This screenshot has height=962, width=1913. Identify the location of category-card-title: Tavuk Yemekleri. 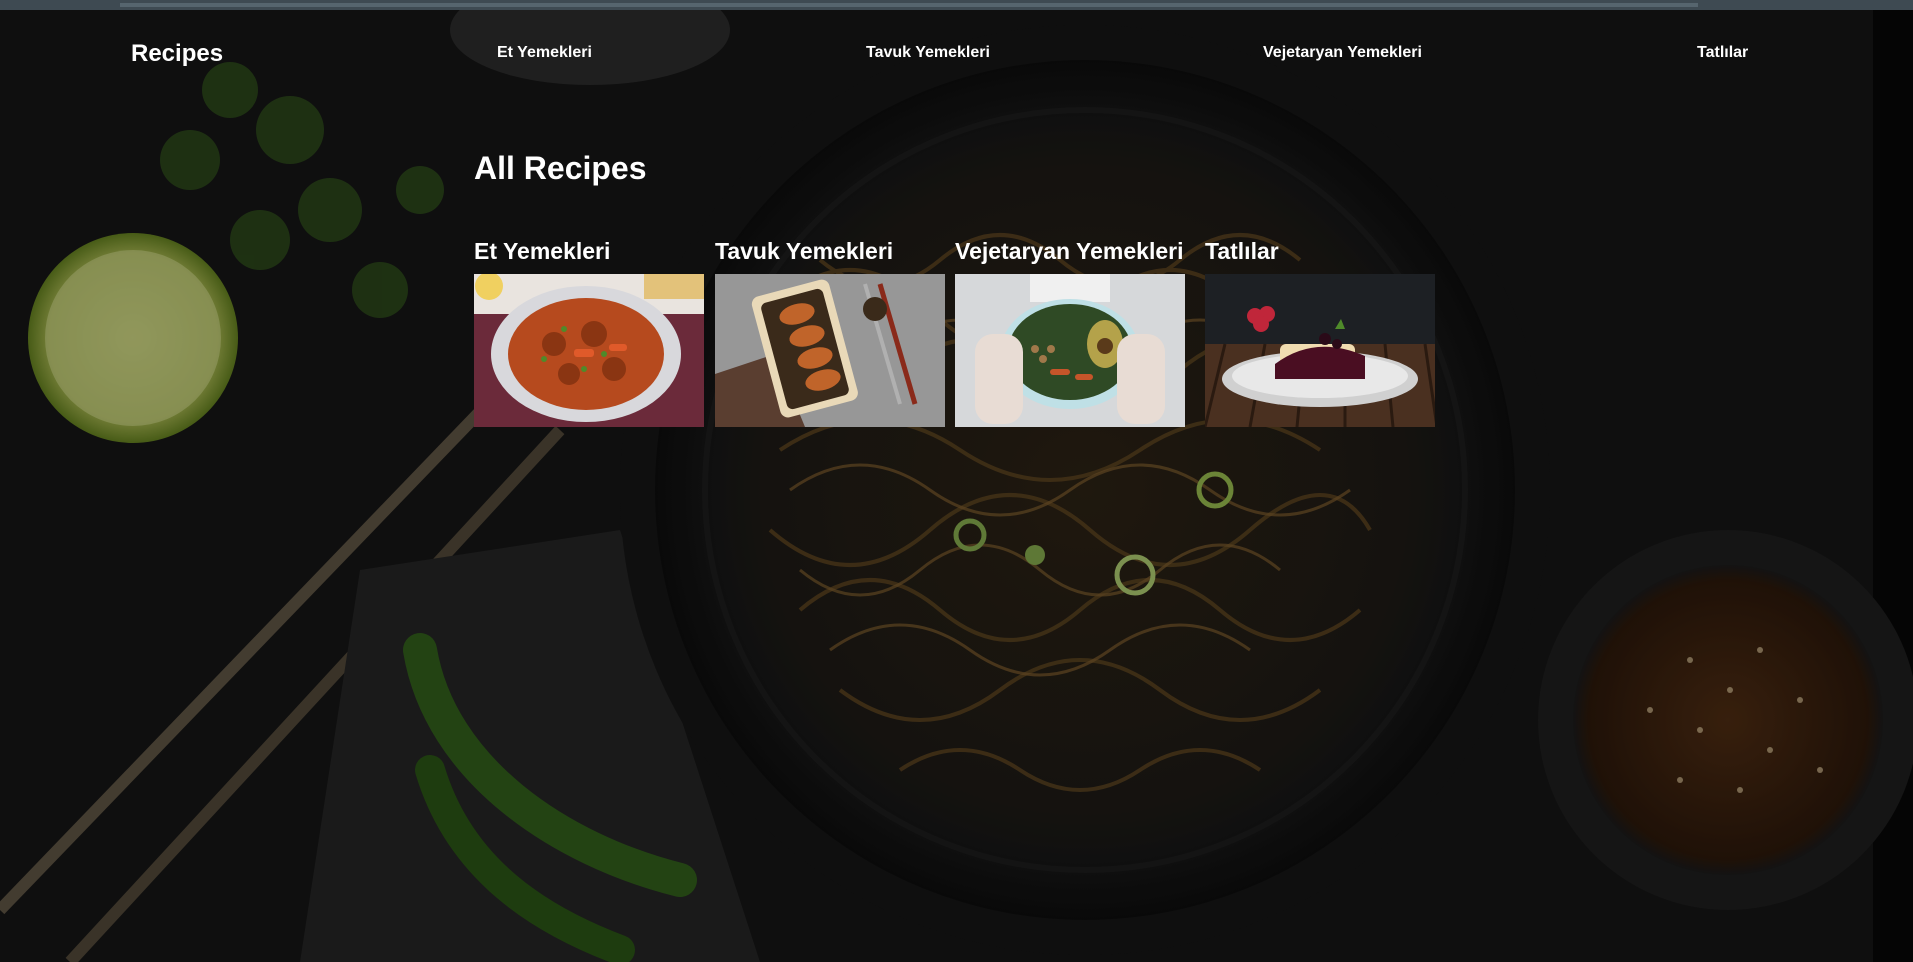
(804, 251).